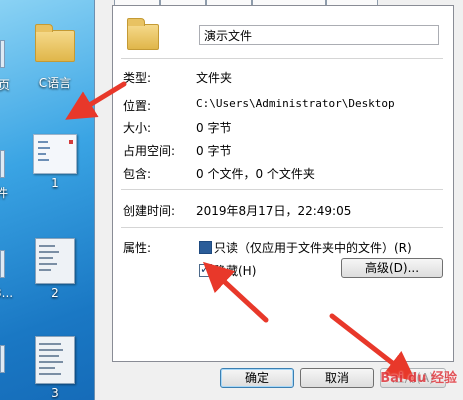  What do you see at coordinates (418, 378) in the screenshot?
I see `watermark: Bai du 经验` at bounding box center [418, 378].